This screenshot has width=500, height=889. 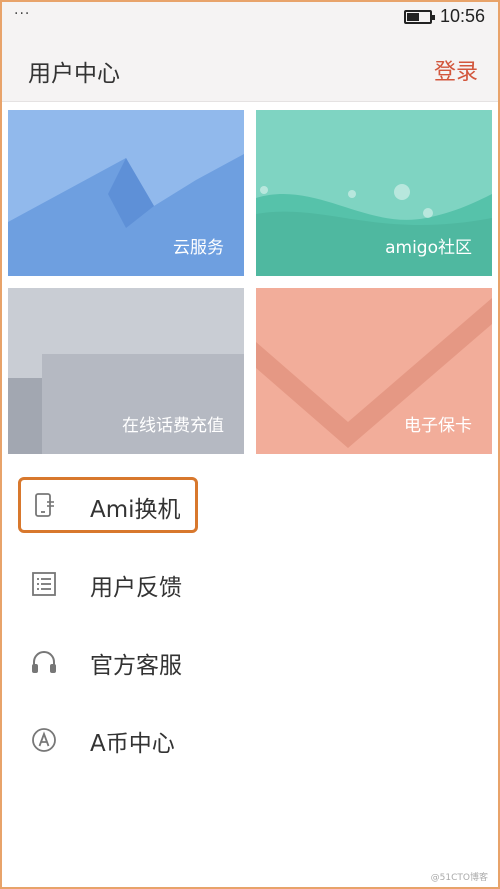 What do you see at coordinates (250, 661) in the screenshot?
I see `list-item-customer-service: 官方客服` at bounding box center [250, 661].